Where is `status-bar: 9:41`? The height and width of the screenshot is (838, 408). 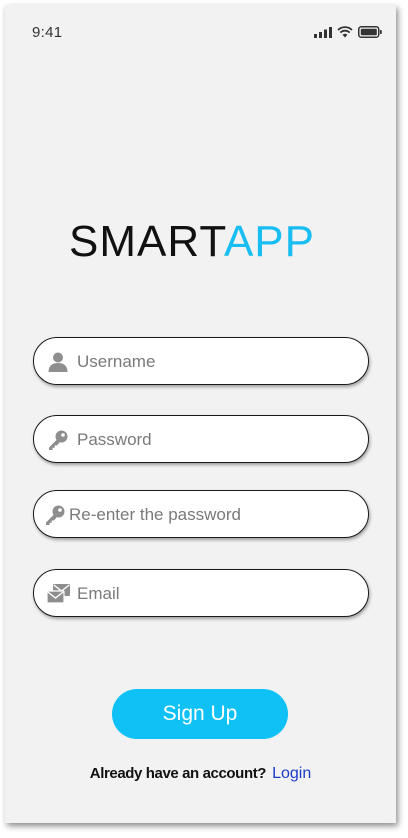 status-bar: 9:41 is located at coordinates (200, 33).